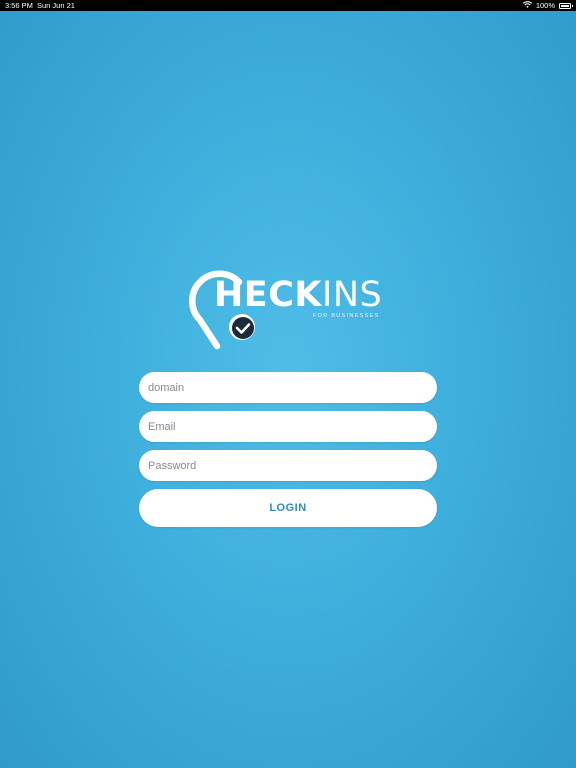 This screenshot has width=576, height=768. I want to click on battery-icon, so click(566, 5).